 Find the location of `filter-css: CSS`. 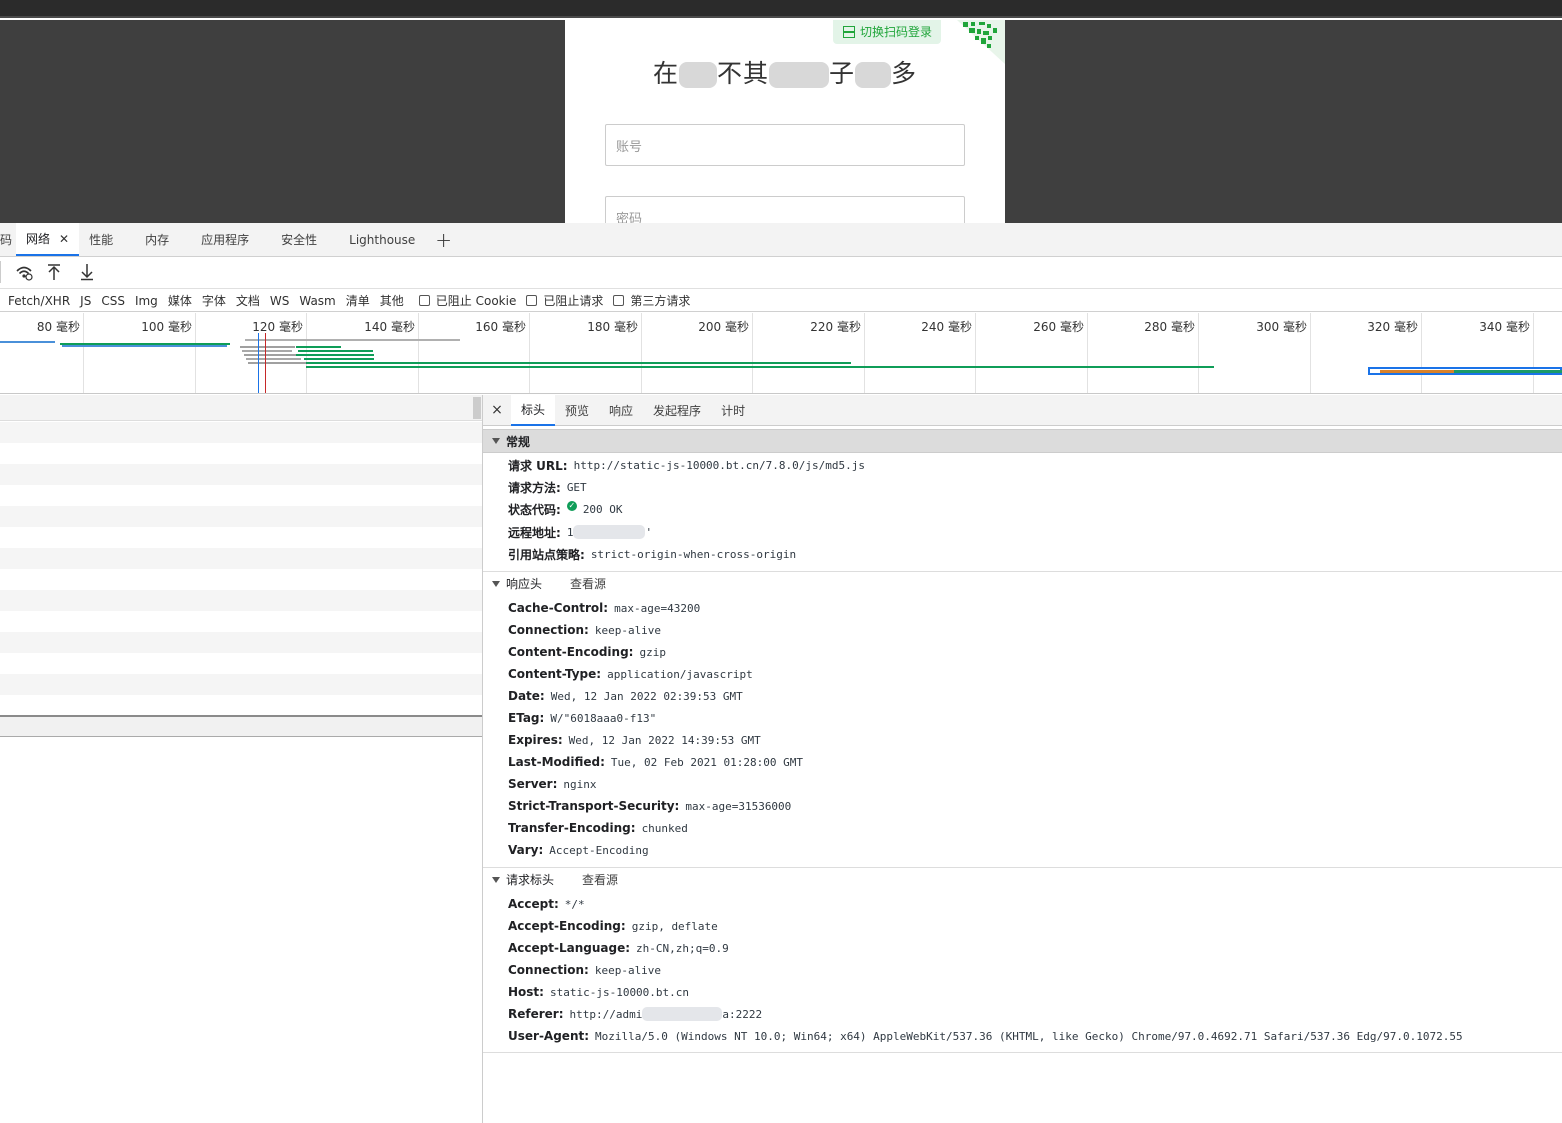

filter-css: CSS is located at coordinates (113, 301).